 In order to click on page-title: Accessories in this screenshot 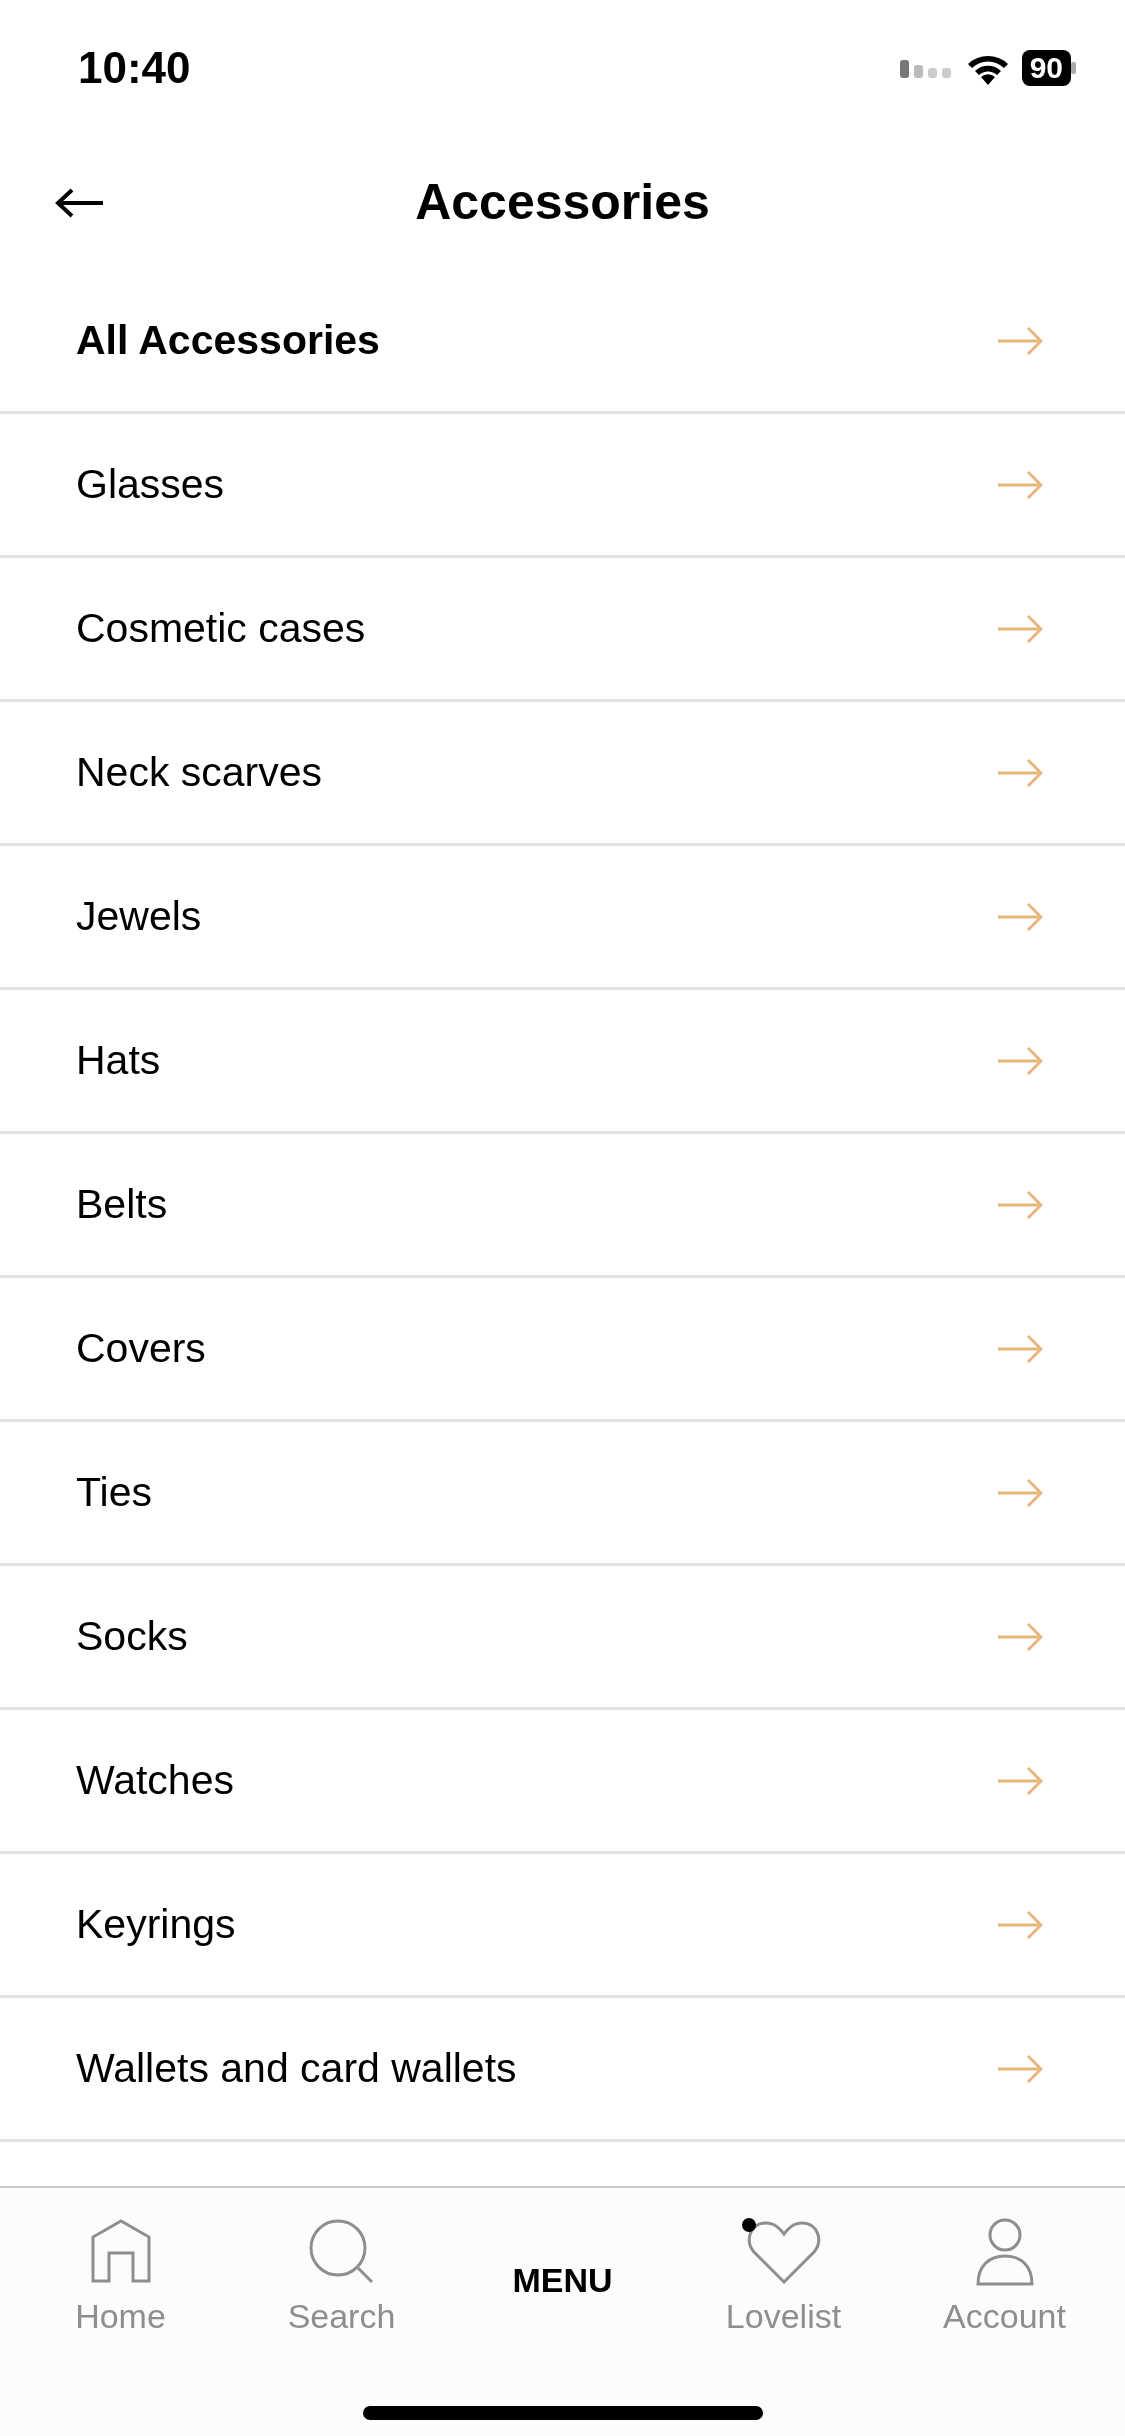, I will do `click(562, 202)`.